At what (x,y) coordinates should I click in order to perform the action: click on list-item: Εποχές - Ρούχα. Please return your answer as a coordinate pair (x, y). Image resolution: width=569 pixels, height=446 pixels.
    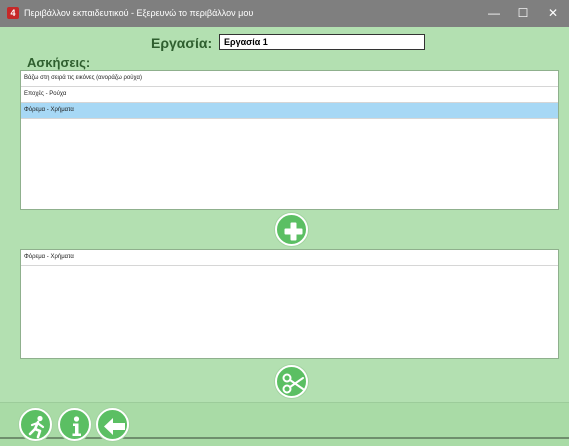
    Looking at the image, I should click on (289, 95).